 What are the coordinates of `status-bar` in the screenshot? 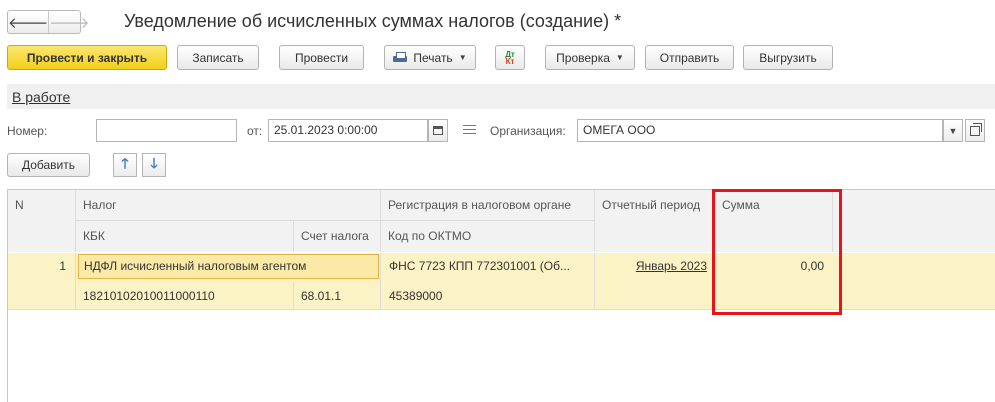 It's located at (501, 96).